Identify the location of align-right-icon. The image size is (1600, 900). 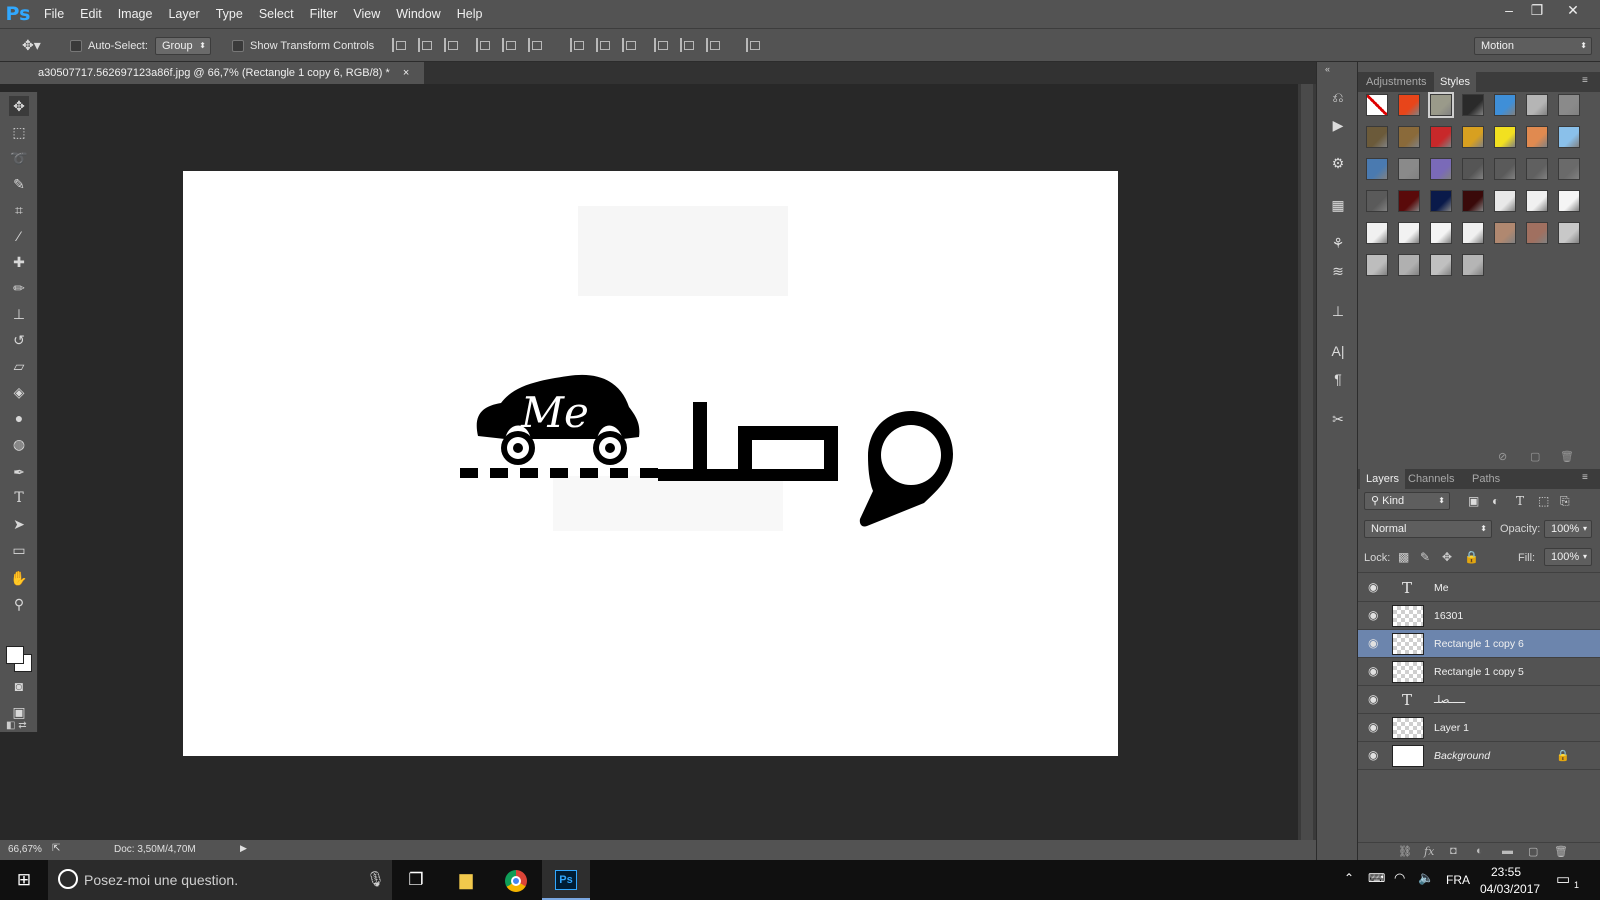
(535, 45).